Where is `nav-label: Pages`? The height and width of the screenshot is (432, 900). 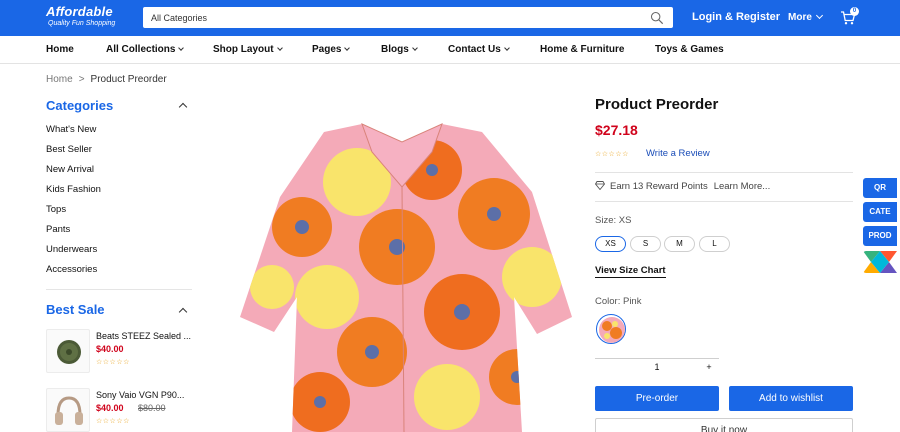 nav-label: Pages is located at coordinates (327, 49).